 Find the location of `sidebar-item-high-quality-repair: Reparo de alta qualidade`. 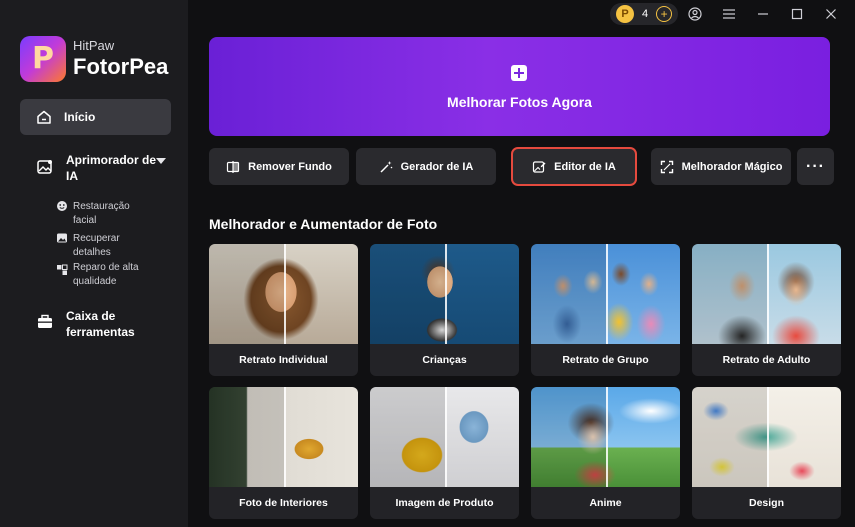

sidebar-item-high-quality-repair: Reparo de alta qualidade is located at coordinates (104, 275).